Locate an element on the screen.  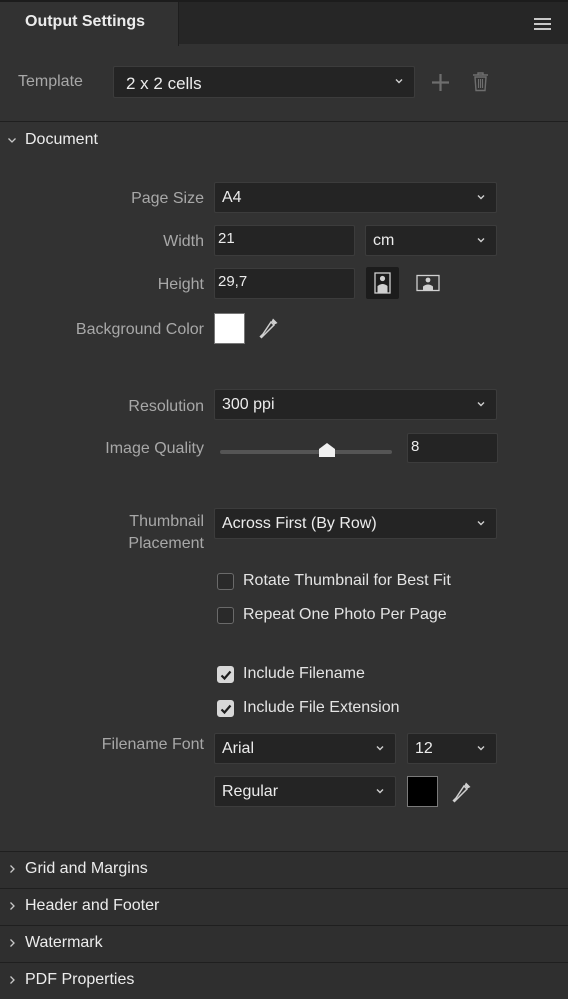
resolution-select: 300 ppi is located at coordinates (355, 404).